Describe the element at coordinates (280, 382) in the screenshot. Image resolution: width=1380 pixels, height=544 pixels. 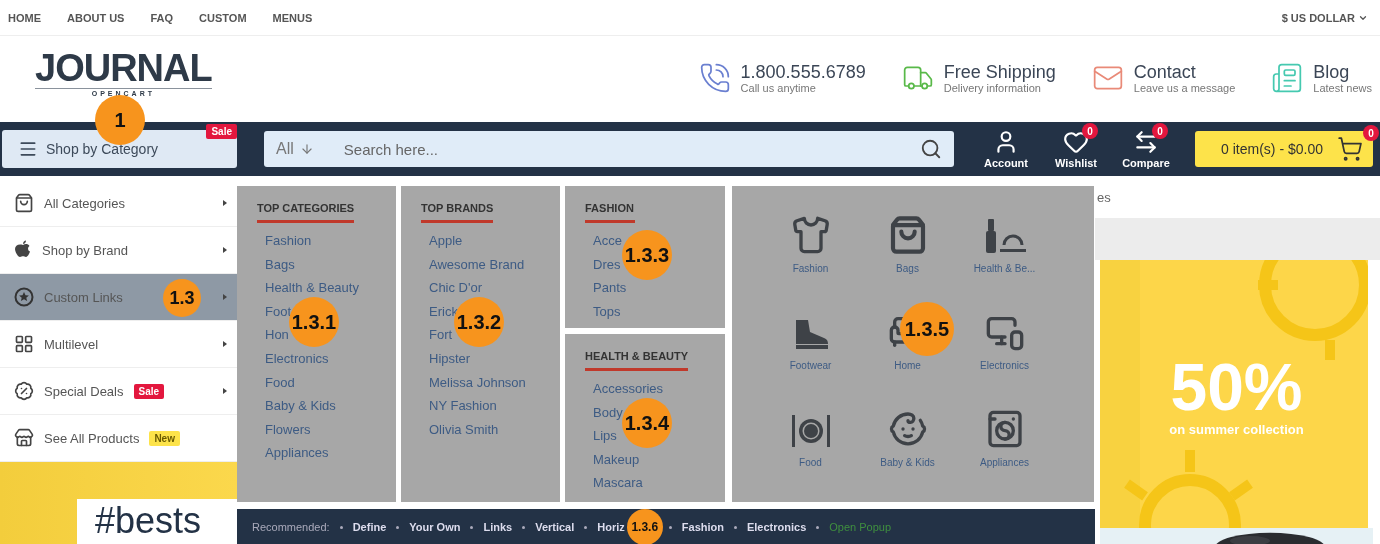
I see `menu-link: Food` at that location.